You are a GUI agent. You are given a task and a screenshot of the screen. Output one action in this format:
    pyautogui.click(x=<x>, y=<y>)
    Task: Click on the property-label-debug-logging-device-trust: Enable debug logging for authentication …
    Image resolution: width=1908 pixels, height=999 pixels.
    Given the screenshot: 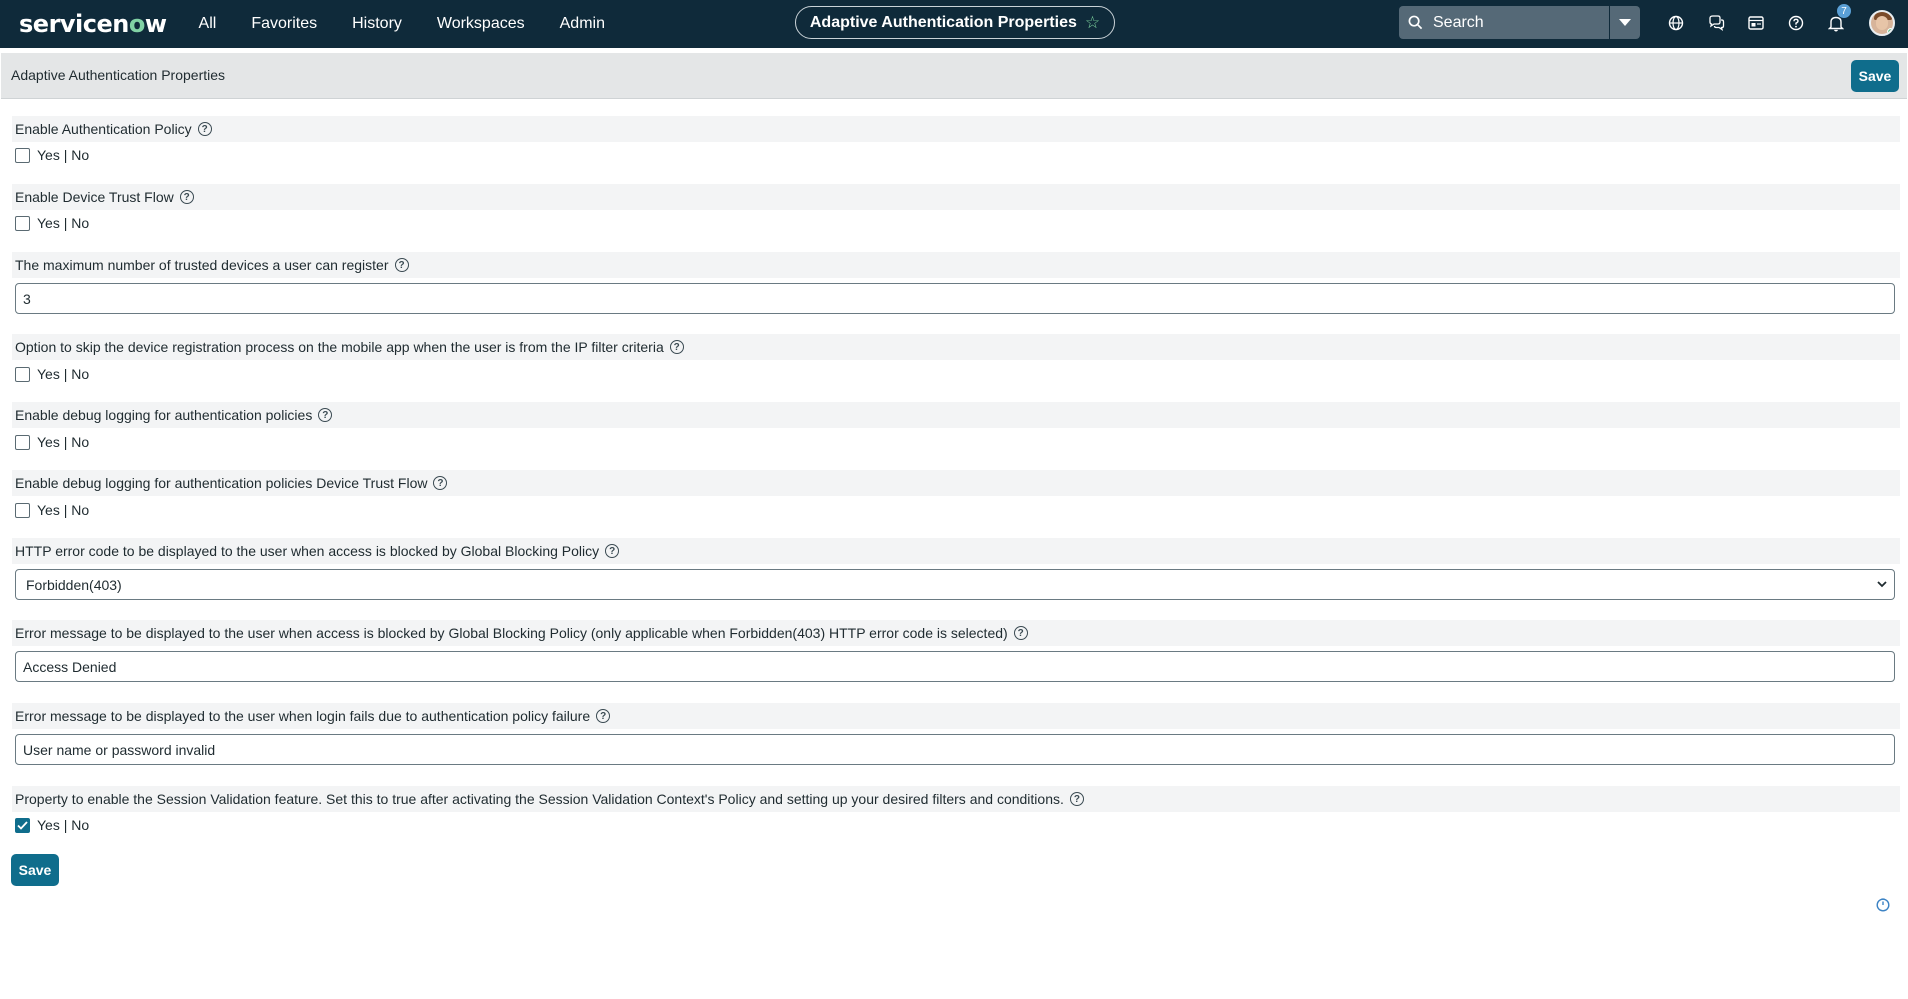 What is the action you would take?
    pyautogui.click(x=956, y=483)
    